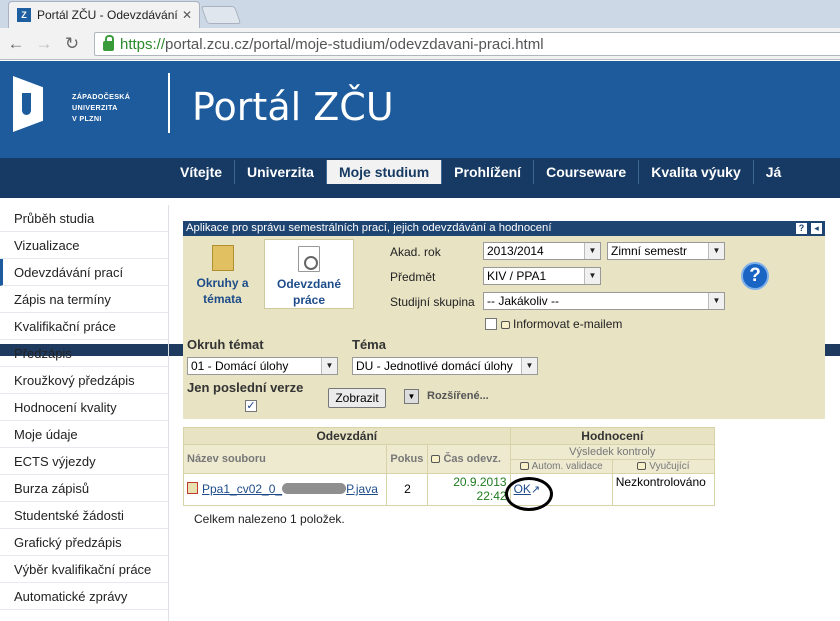 The image size is (840, 621). Describe the element at coordinates (469, 489) in the screenshot. I see `cas-cell: 20.9.2013 22:42` at that location.